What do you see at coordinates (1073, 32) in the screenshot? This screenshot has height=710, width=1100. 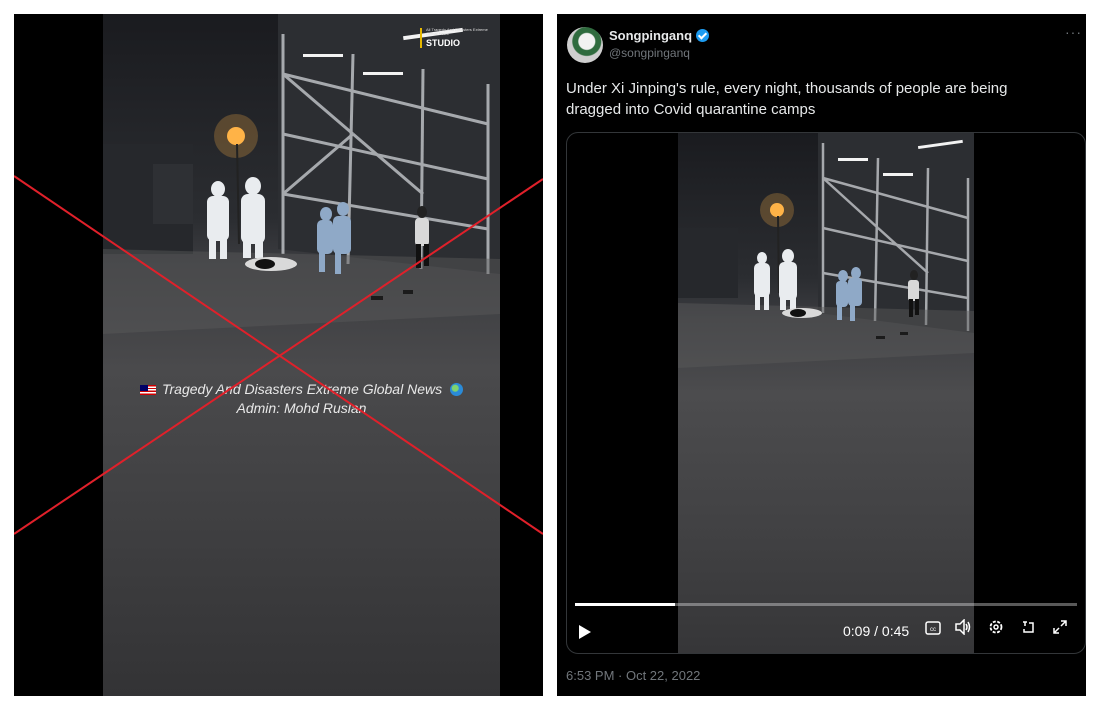 I see `more-options-icon: ···` at bounding box center [1073, 32].